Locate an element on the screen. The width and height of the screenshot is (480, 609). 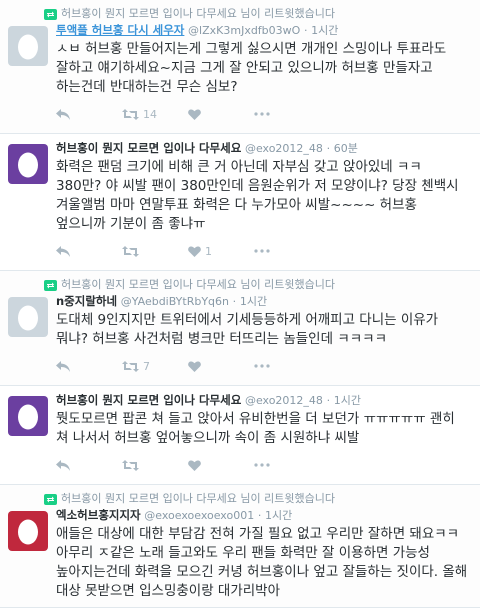
tweet-header: 허브홍이 뭔지 모르면 입이나 다무세요 @exo2012_48 · 60분 is located at coordinates (262, 148).